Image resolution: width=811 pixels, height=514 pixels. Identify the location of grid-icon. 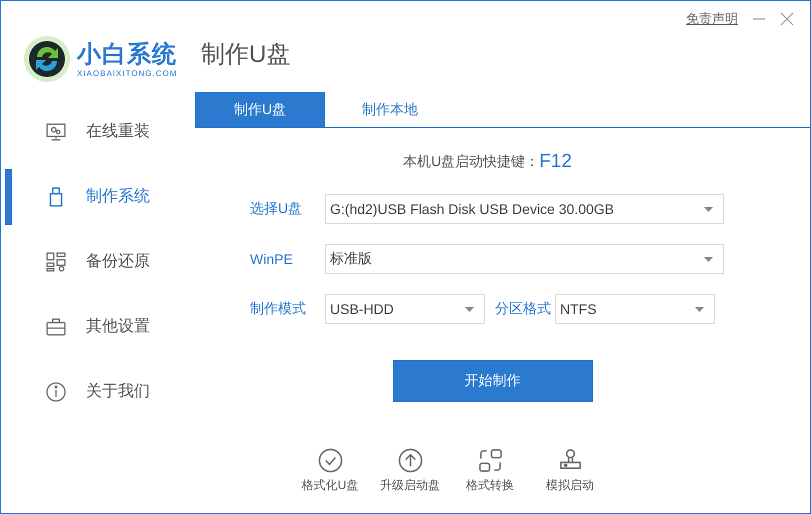
(56, 262).